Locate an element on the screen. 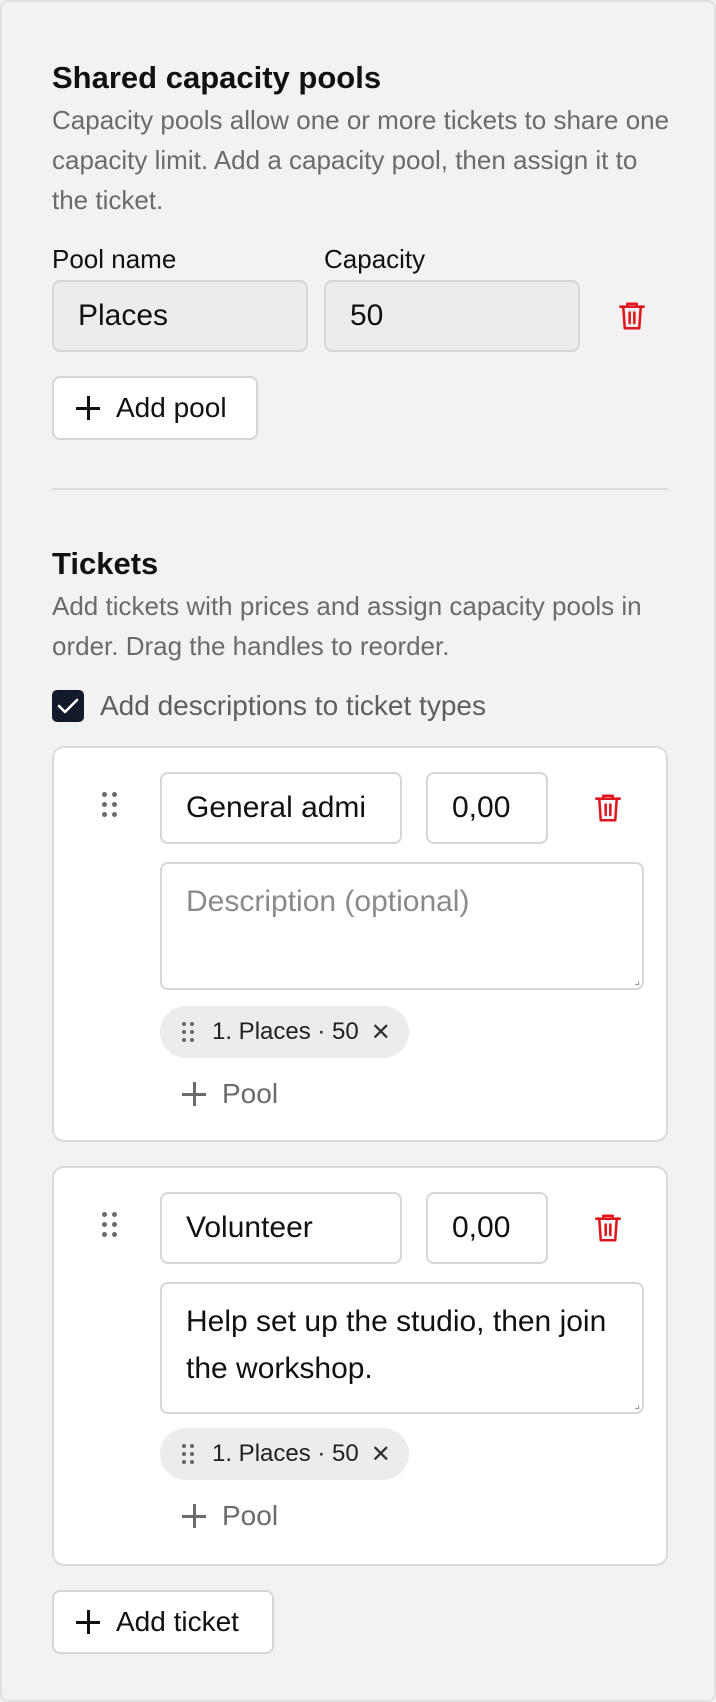 The width and height of the screenshot is (716, 1702). descriptions-checkbox is located at coordinates (68, 706).